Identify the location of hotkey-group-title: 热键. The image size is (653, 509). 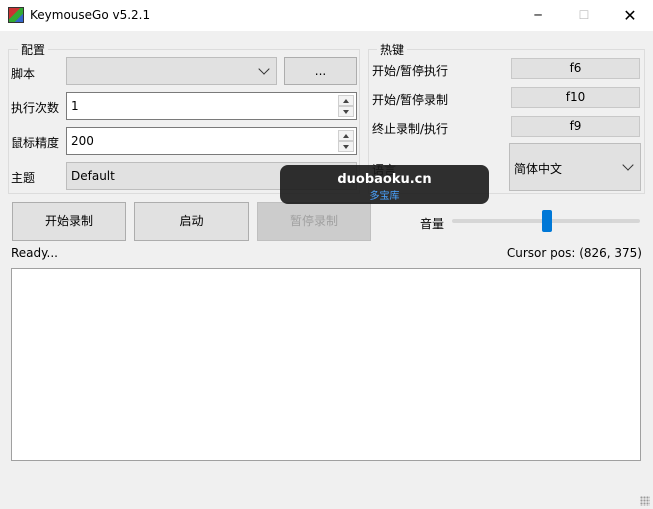
(392, 49).